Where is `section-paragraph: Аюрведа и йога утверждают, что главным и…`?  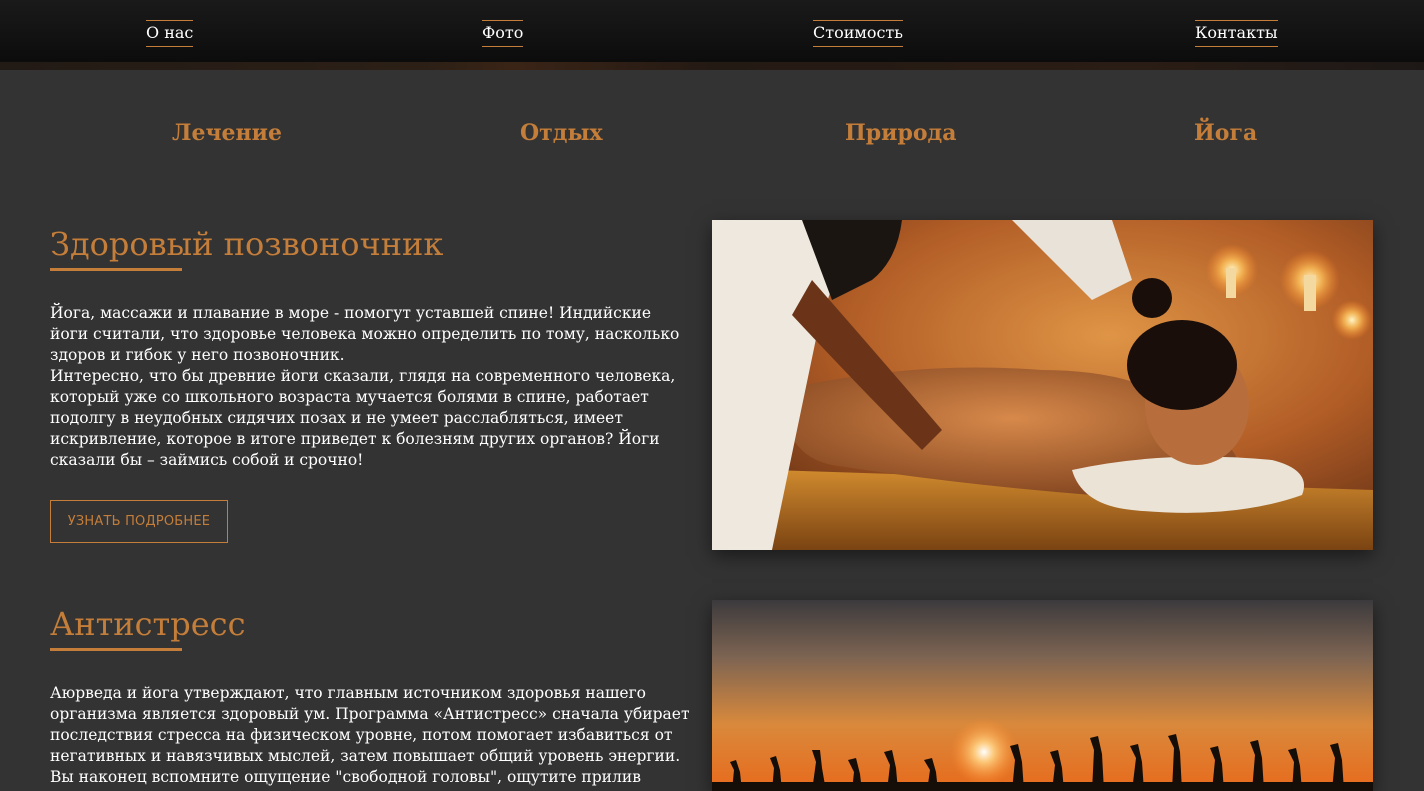 section-paragraph: Аюрведа и йога утверждают, что главным и… is located at coordinates (370, 735).